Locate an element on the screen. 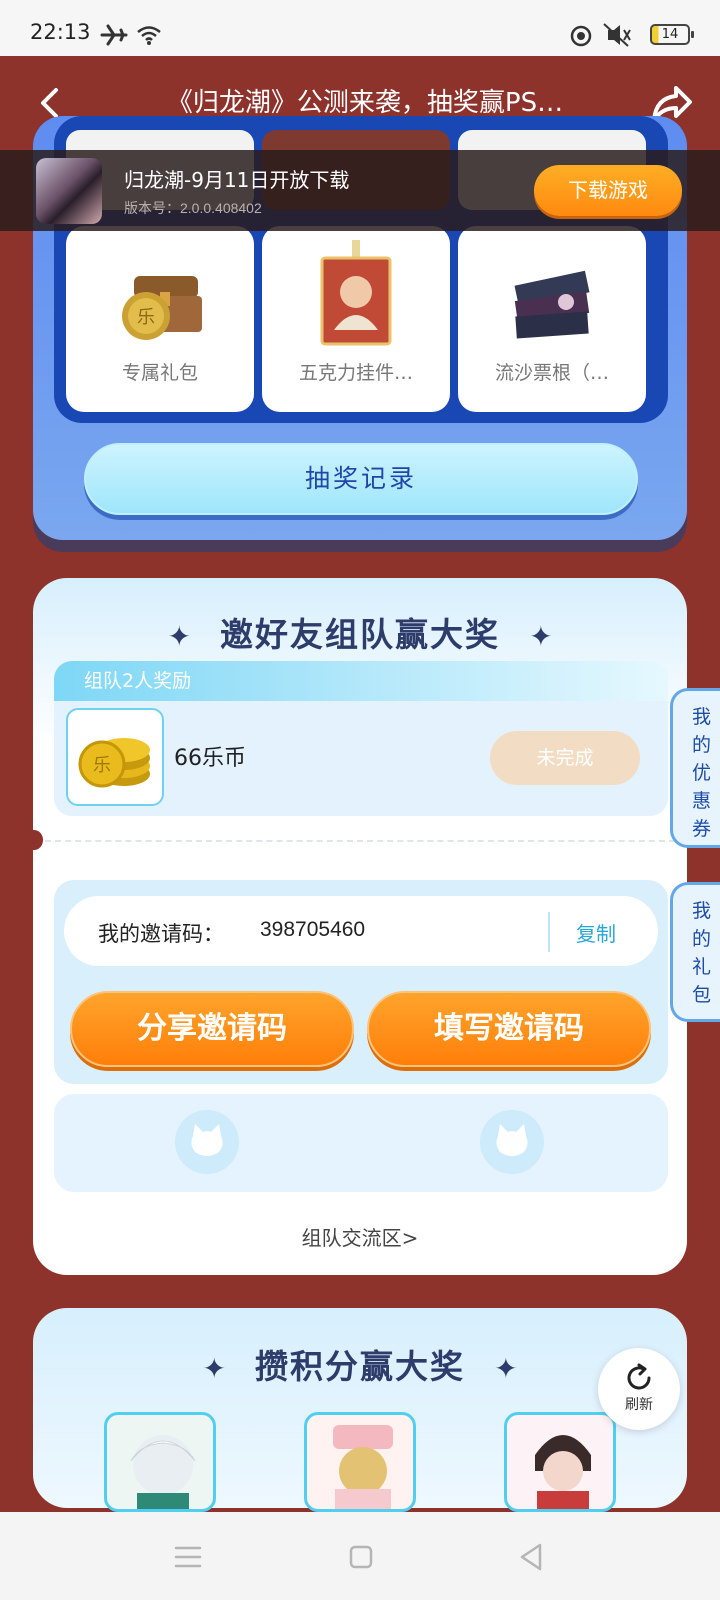  vibrate-icon is located at coordinates (617, 35).